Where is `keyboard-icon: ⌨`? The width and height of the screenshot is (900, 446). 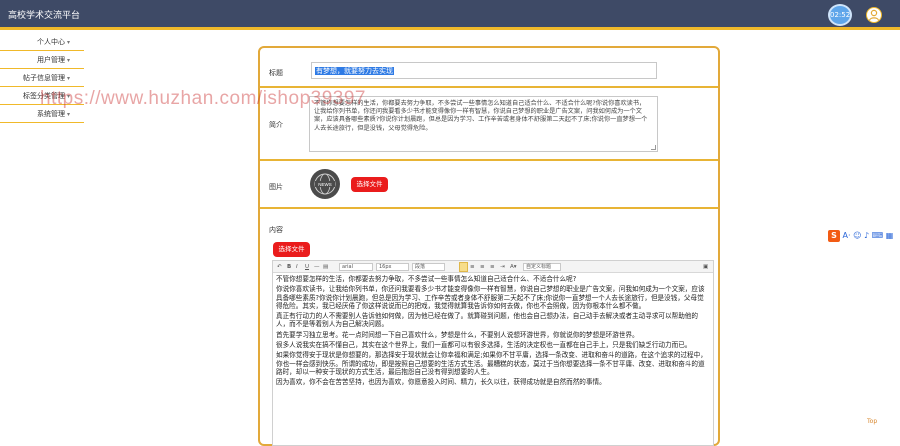 keyboard-icon: ⌨ is located at coordinates (878, 235).